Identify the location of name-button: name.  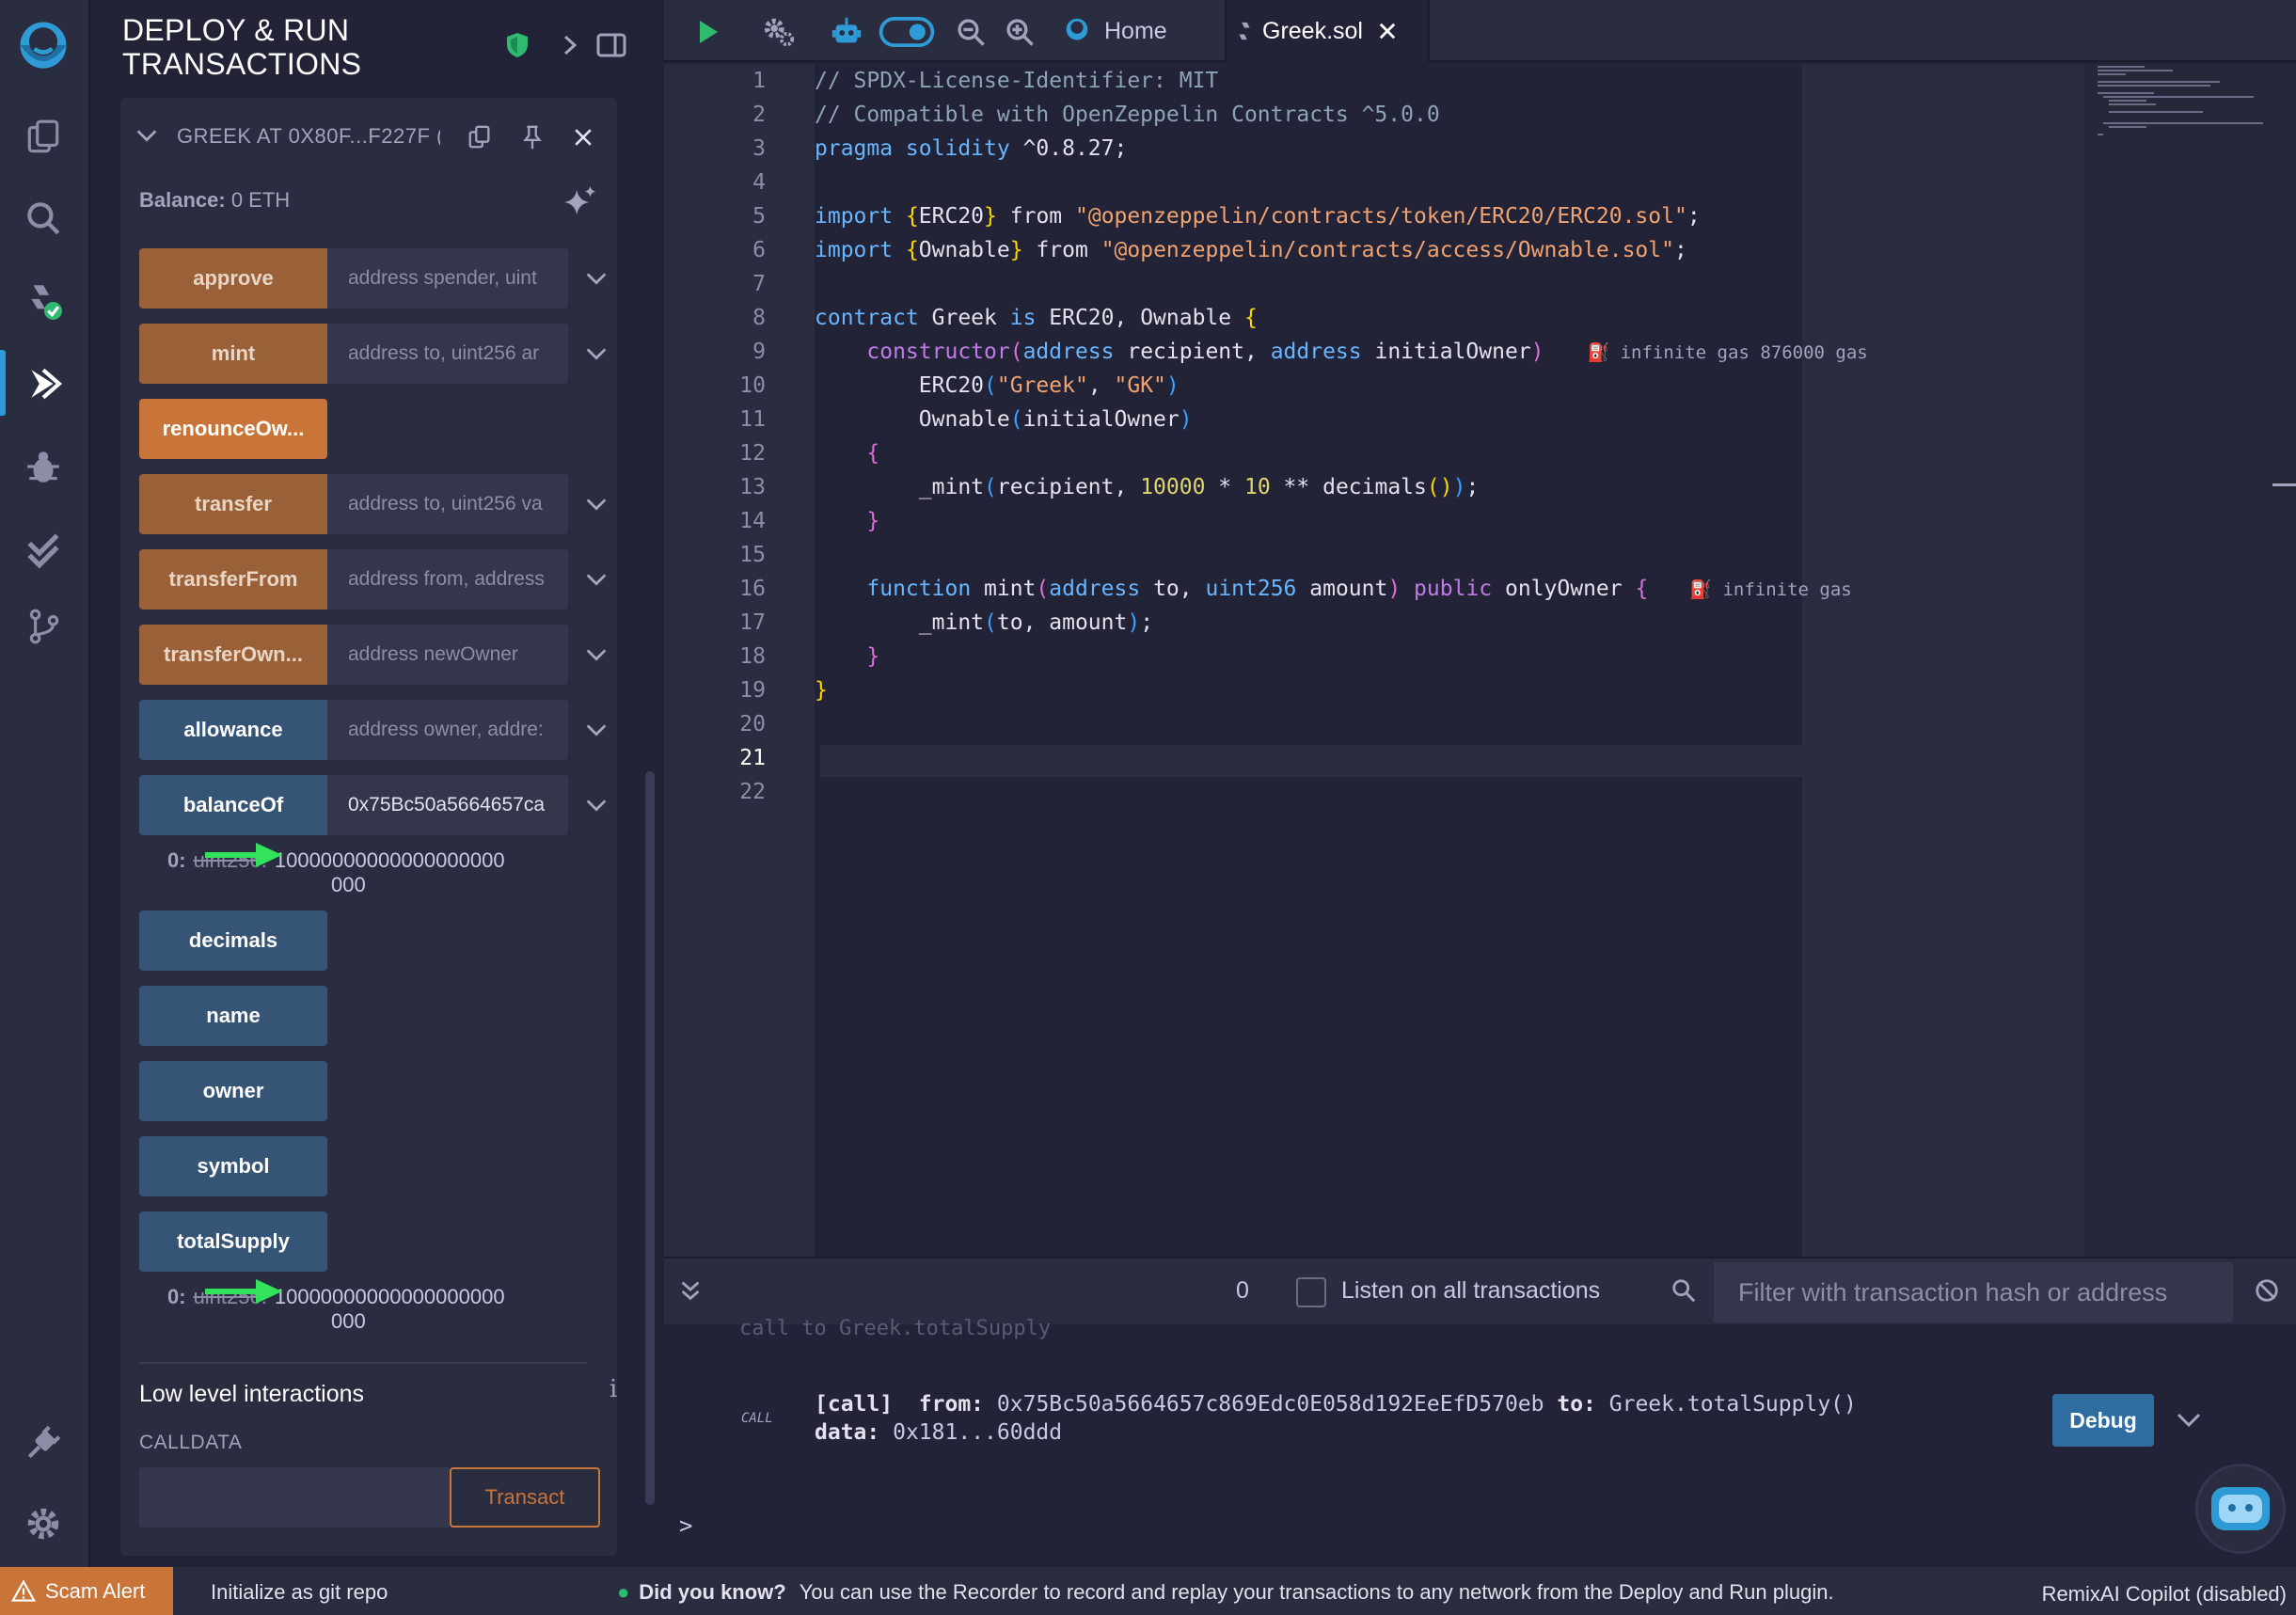
(233, 1016).